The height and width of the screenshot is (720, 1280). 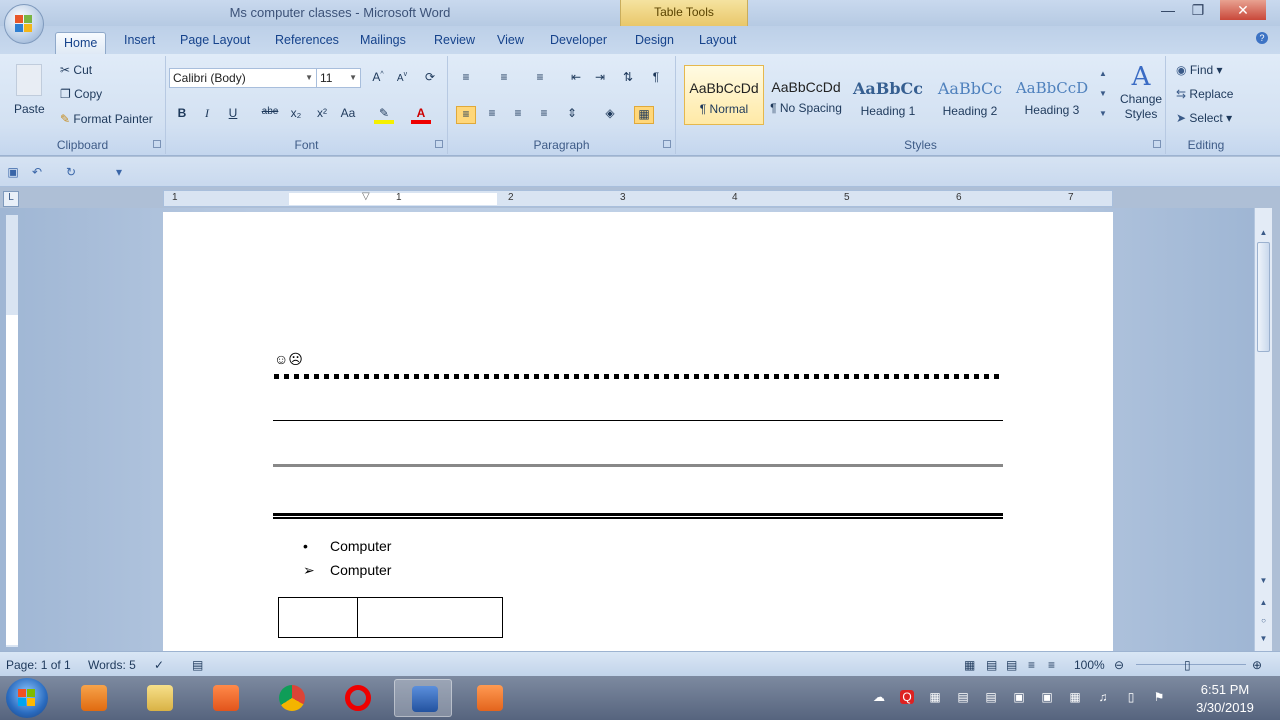 What do you see at coordinates (610, 115) in the screenshot?
I see `shading-icon: ◈` at bounding box center [610, 115].